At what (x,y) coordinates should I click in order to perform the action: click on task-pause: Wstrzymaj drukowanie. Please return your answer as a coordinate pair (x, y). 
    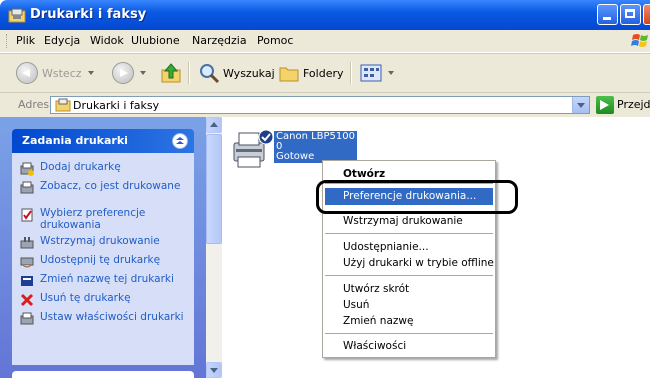
    Looking at the image, I should click on (105, 242).